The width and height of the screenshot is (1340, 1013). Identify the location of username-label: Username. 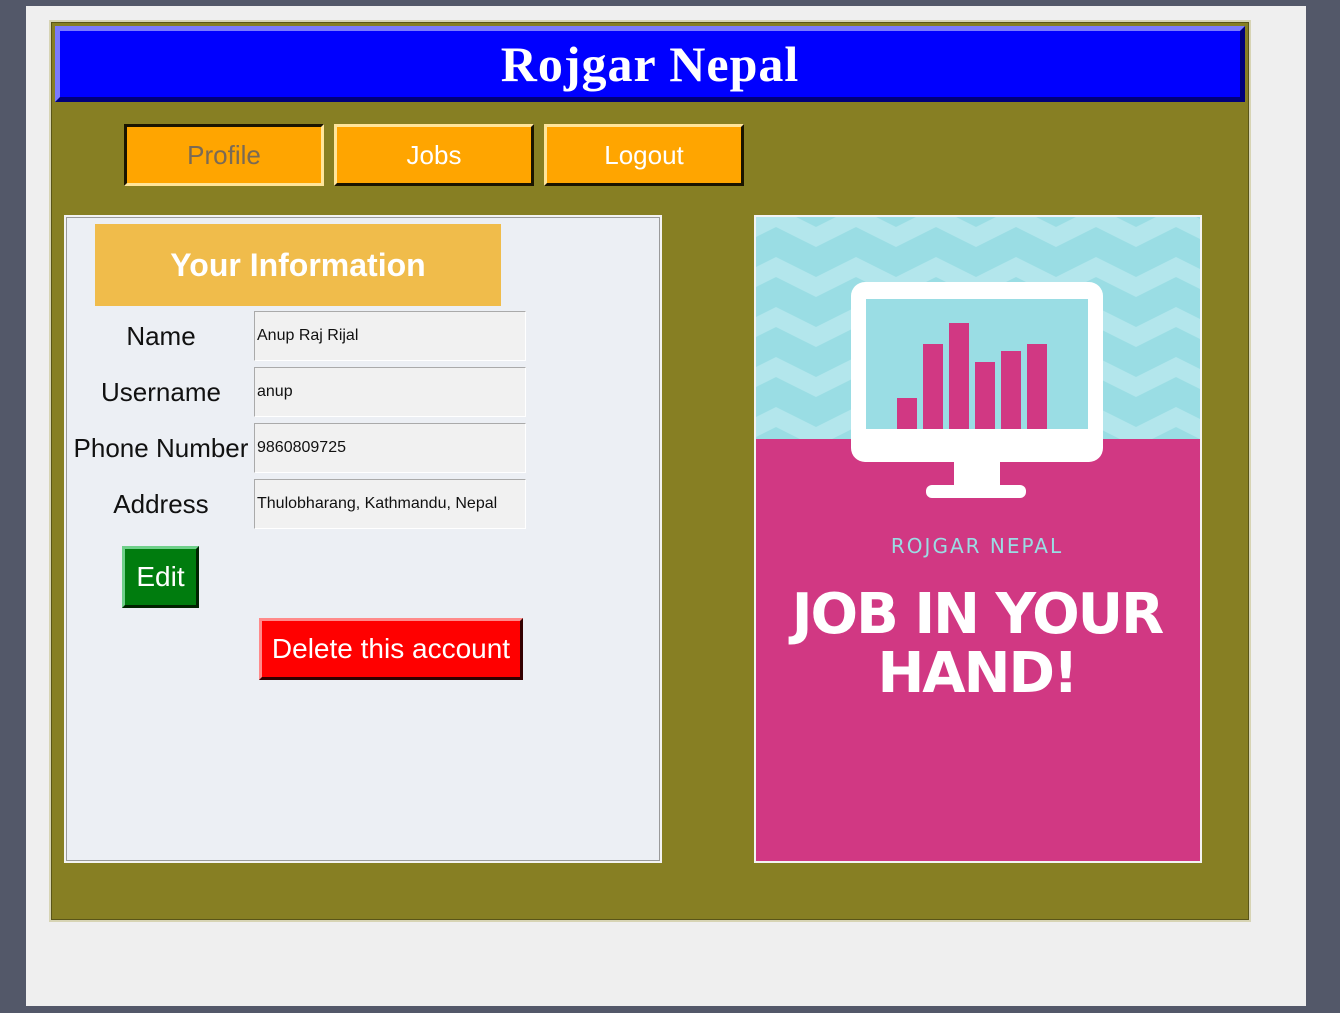
(161, 392).